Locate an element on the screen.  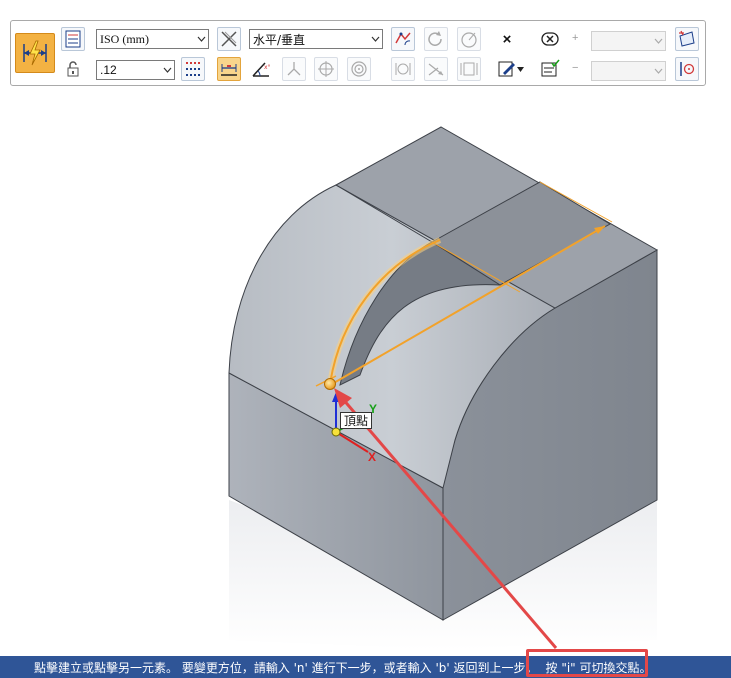
smart-dimension-button is located at coordinates (35, 53).